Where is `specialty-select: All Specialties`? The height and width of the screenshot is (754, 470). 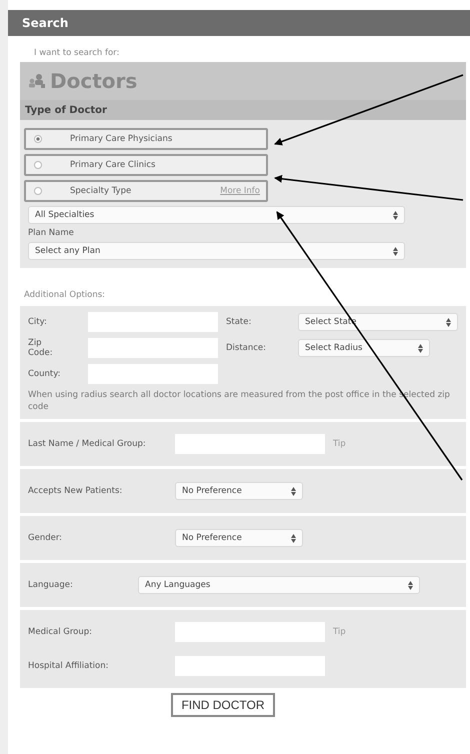
specialty-select: All Specialties is located at coordinates (216, 215).